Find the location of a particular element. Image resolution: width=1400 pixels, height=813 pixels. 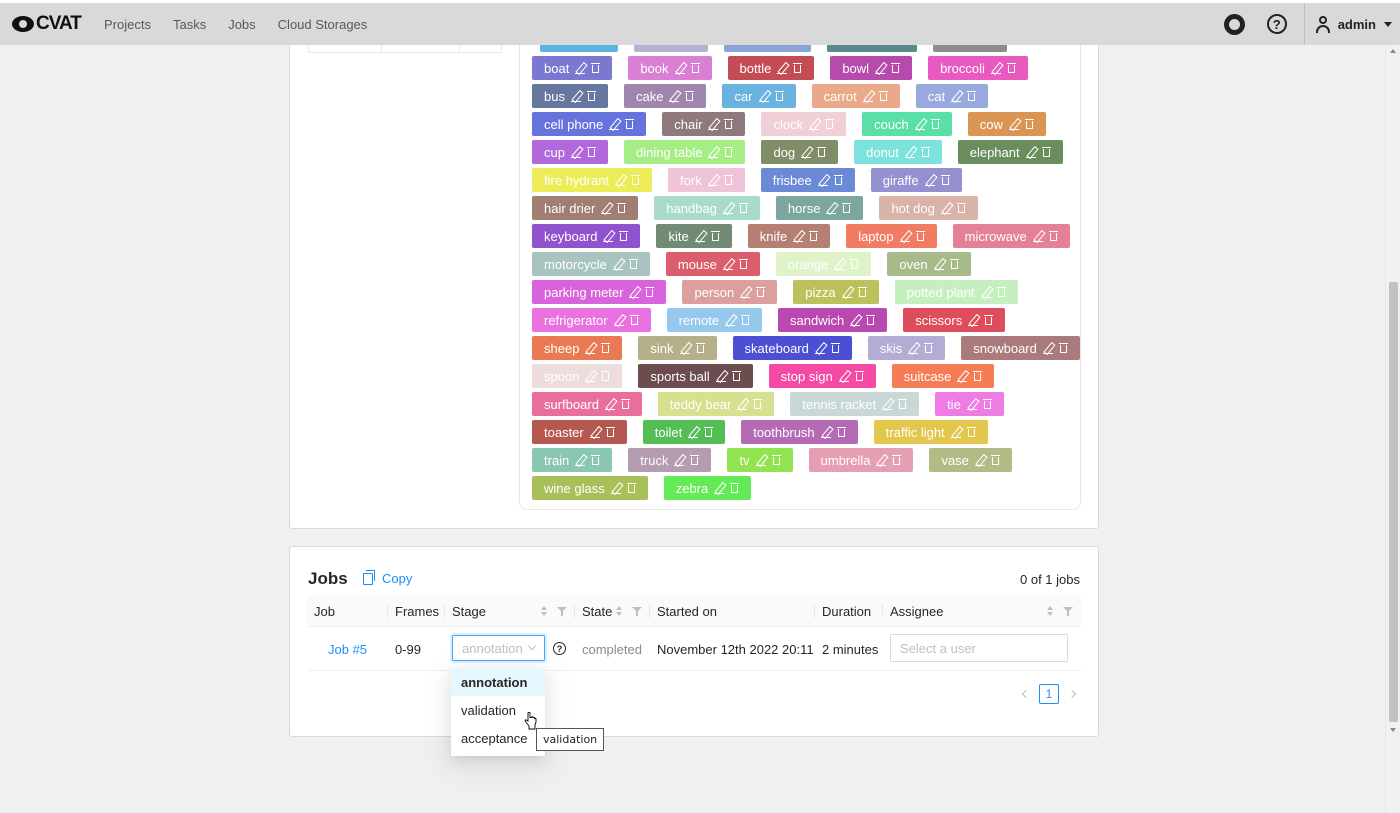

label-item: person is located at coordinates (730, 292).